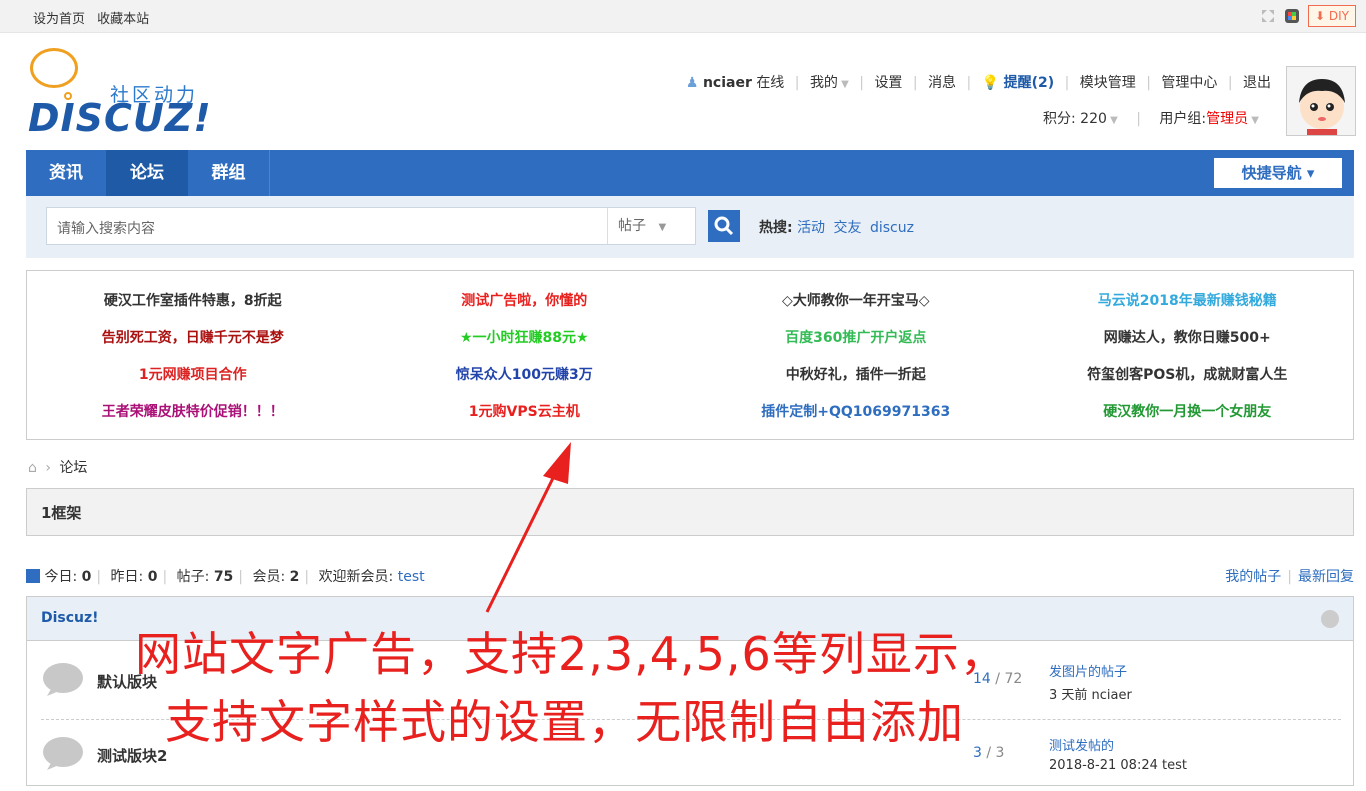  What do you see at coordinates (1090, 682) in the screenshot?
I see `last-post: 发图片的帖子 3 天前 nciaer` at bounding box center [1090, 682].